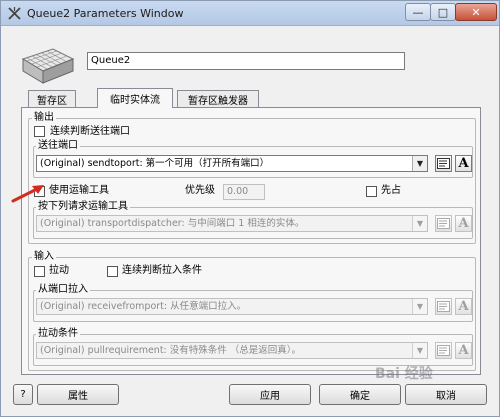 This screenshot has width=500, height=417. Describe the element at coordinates (391, 190) in the screenshot. I see `preempt-label: 先占` at that location.